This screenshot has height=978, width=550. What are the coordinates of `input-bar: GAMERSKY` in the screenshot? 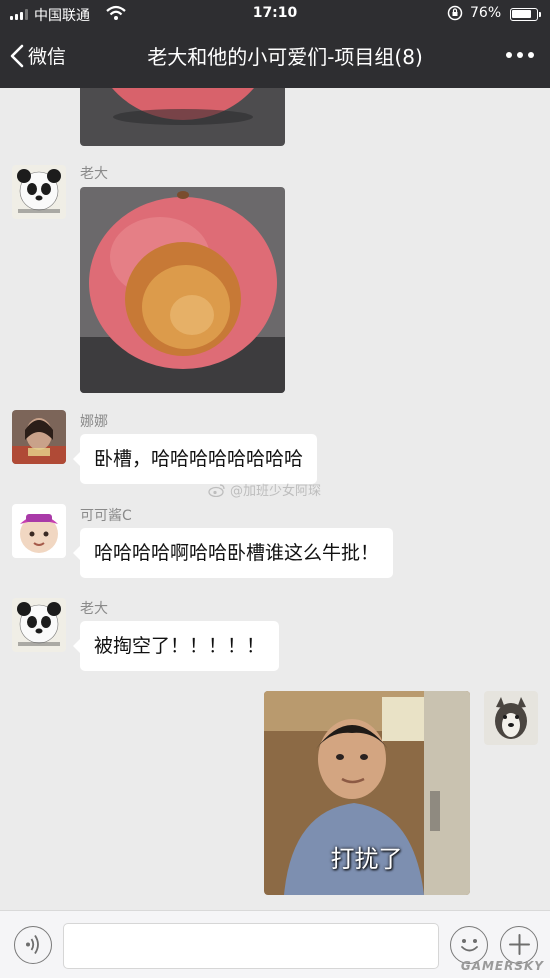 It's located at (275, 944).